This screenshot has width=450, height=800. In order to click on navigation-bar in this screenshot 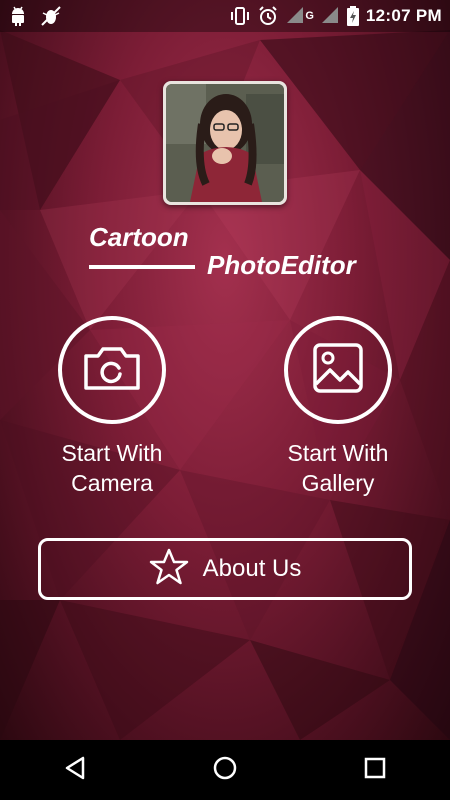, I will do `click(225, 770)`.